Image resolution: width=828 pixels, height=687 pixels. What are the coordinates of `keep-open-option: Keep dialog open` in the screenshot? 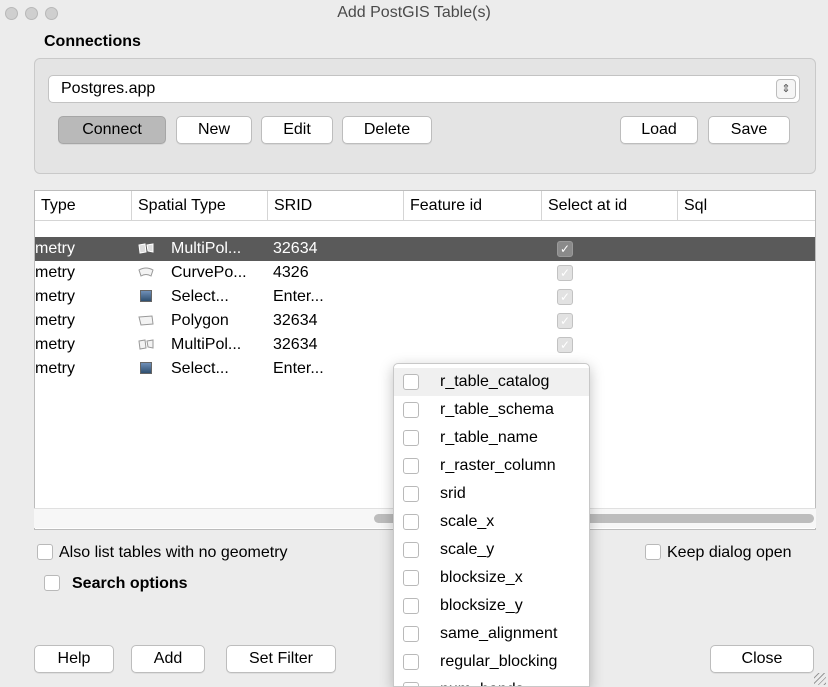 It's located at (718, 553).